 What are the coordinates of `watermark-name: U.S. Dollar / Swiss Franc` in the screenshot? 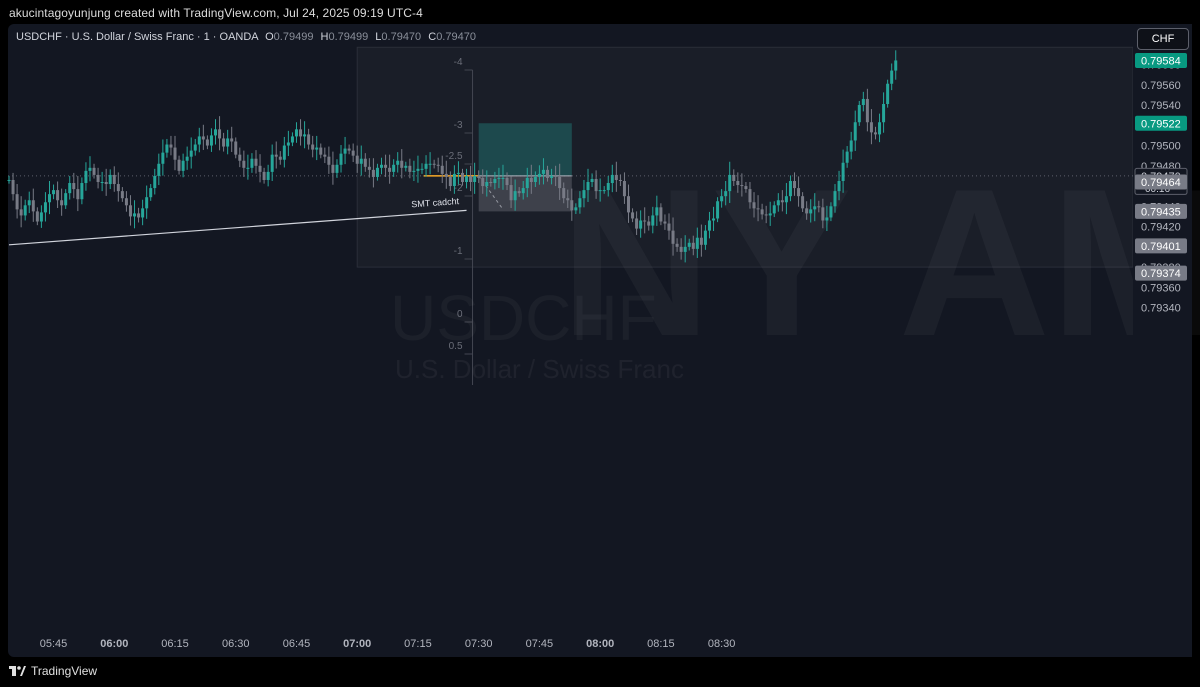 It's located at (539, 369).